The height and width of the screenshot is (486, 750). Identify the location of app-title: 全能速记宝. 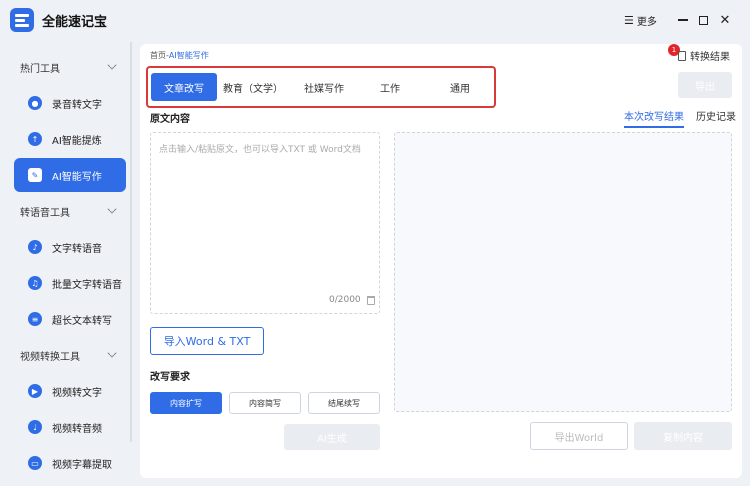
(75, 22).